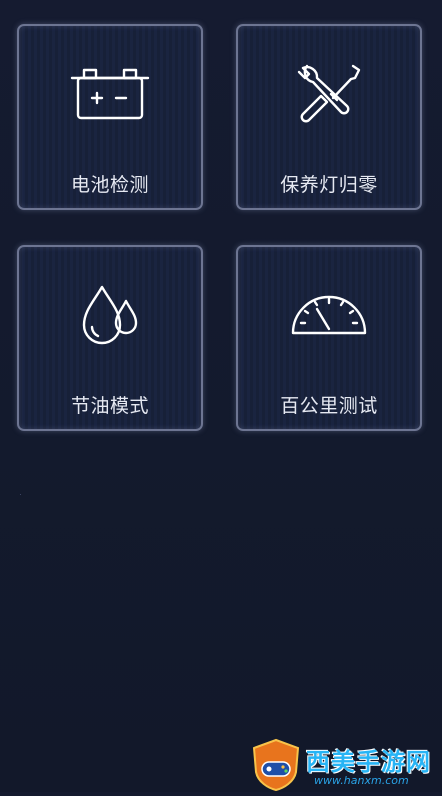 The height and width of the screenshot is (796, 442). Describe the element at coordinates (110, 315) in the screenshot. I see `water-drops-icon` at that location.